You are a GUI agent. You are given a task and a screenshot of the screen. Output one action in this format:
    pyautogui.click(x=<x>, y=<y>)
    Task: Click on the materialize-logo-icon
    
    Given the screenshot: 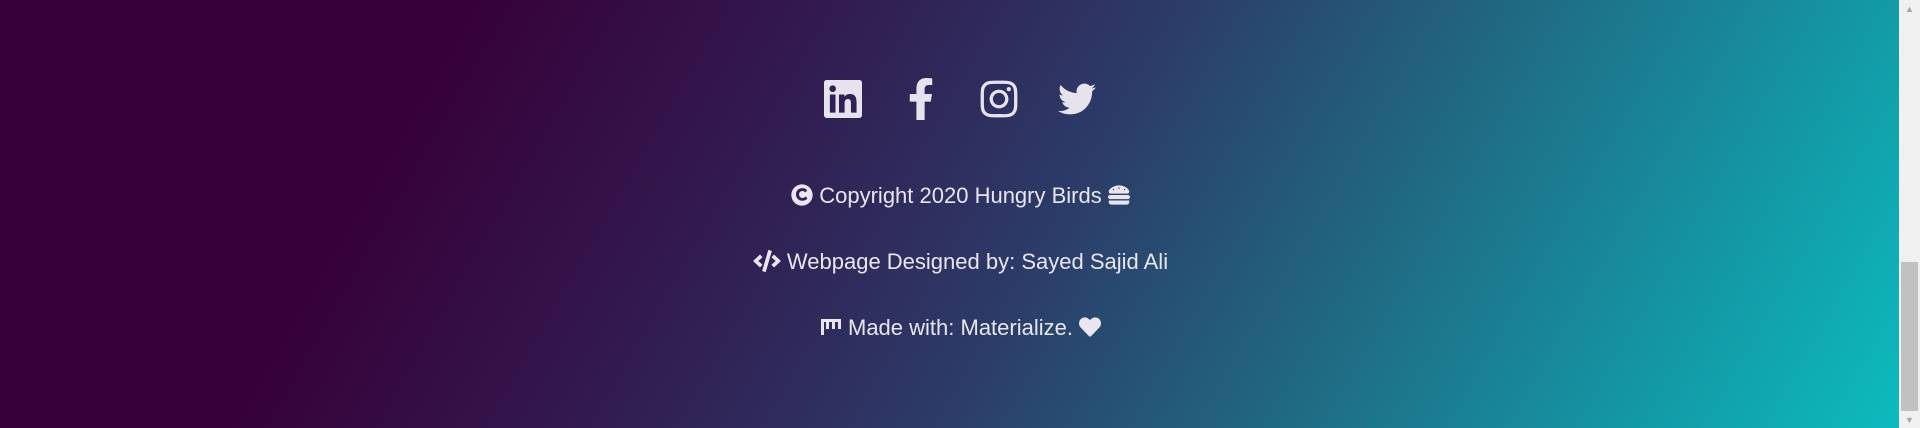 What is the action you would take?
    pyautogui.click(x=831, y=327)
    